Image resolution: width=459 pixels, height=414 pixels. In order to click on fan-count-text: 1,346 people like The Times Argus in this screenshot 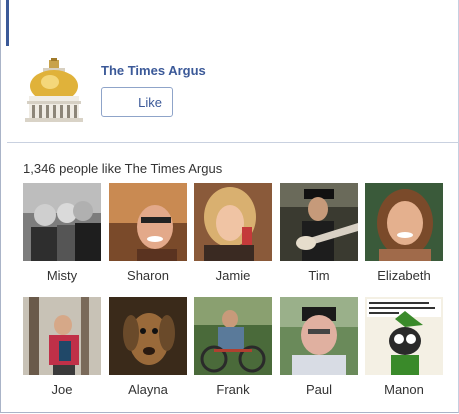, I will do `click(123, 168)`.